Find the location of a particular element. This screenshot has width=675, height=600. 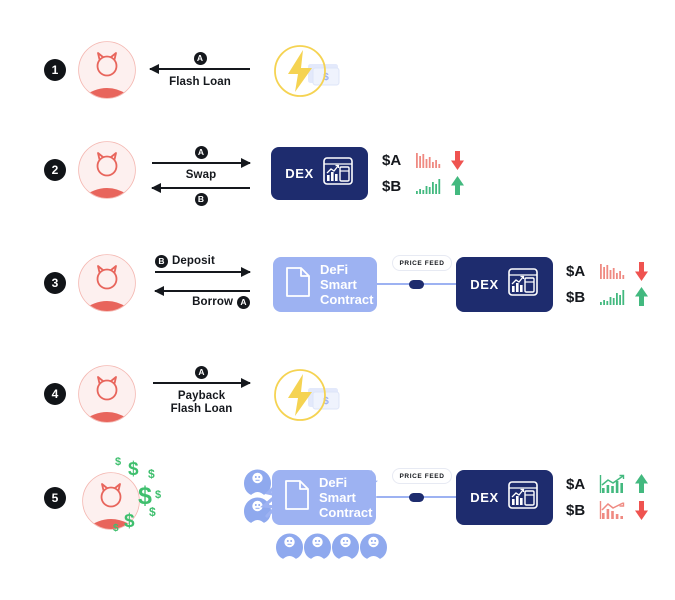

flow-1-flash-loan: A Flash Loan is located at coordinates (199, 70).